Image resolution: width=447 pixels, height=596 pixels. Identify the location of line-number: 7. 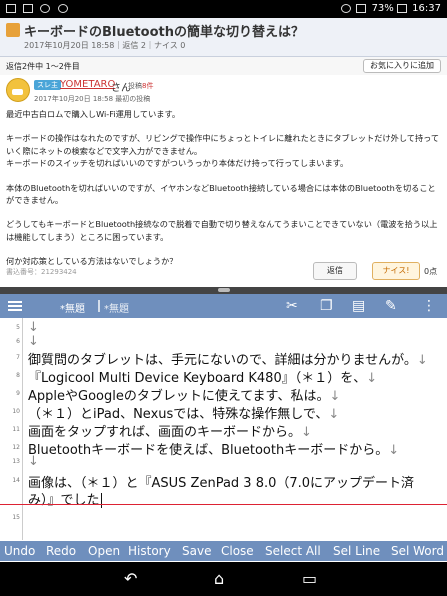
(18, 357).